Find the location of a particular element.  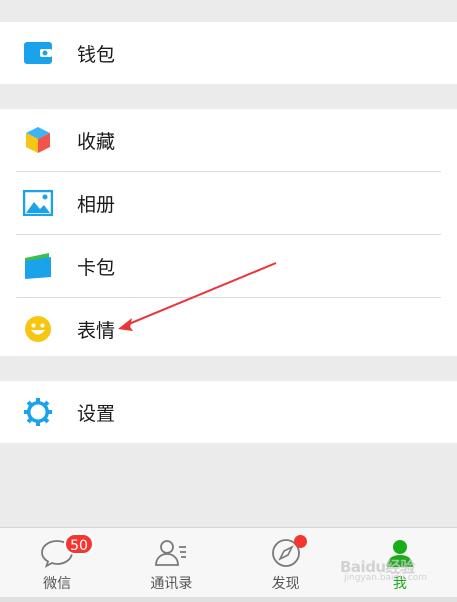

tab-label: 发现 is located at coordinates (285, 584).